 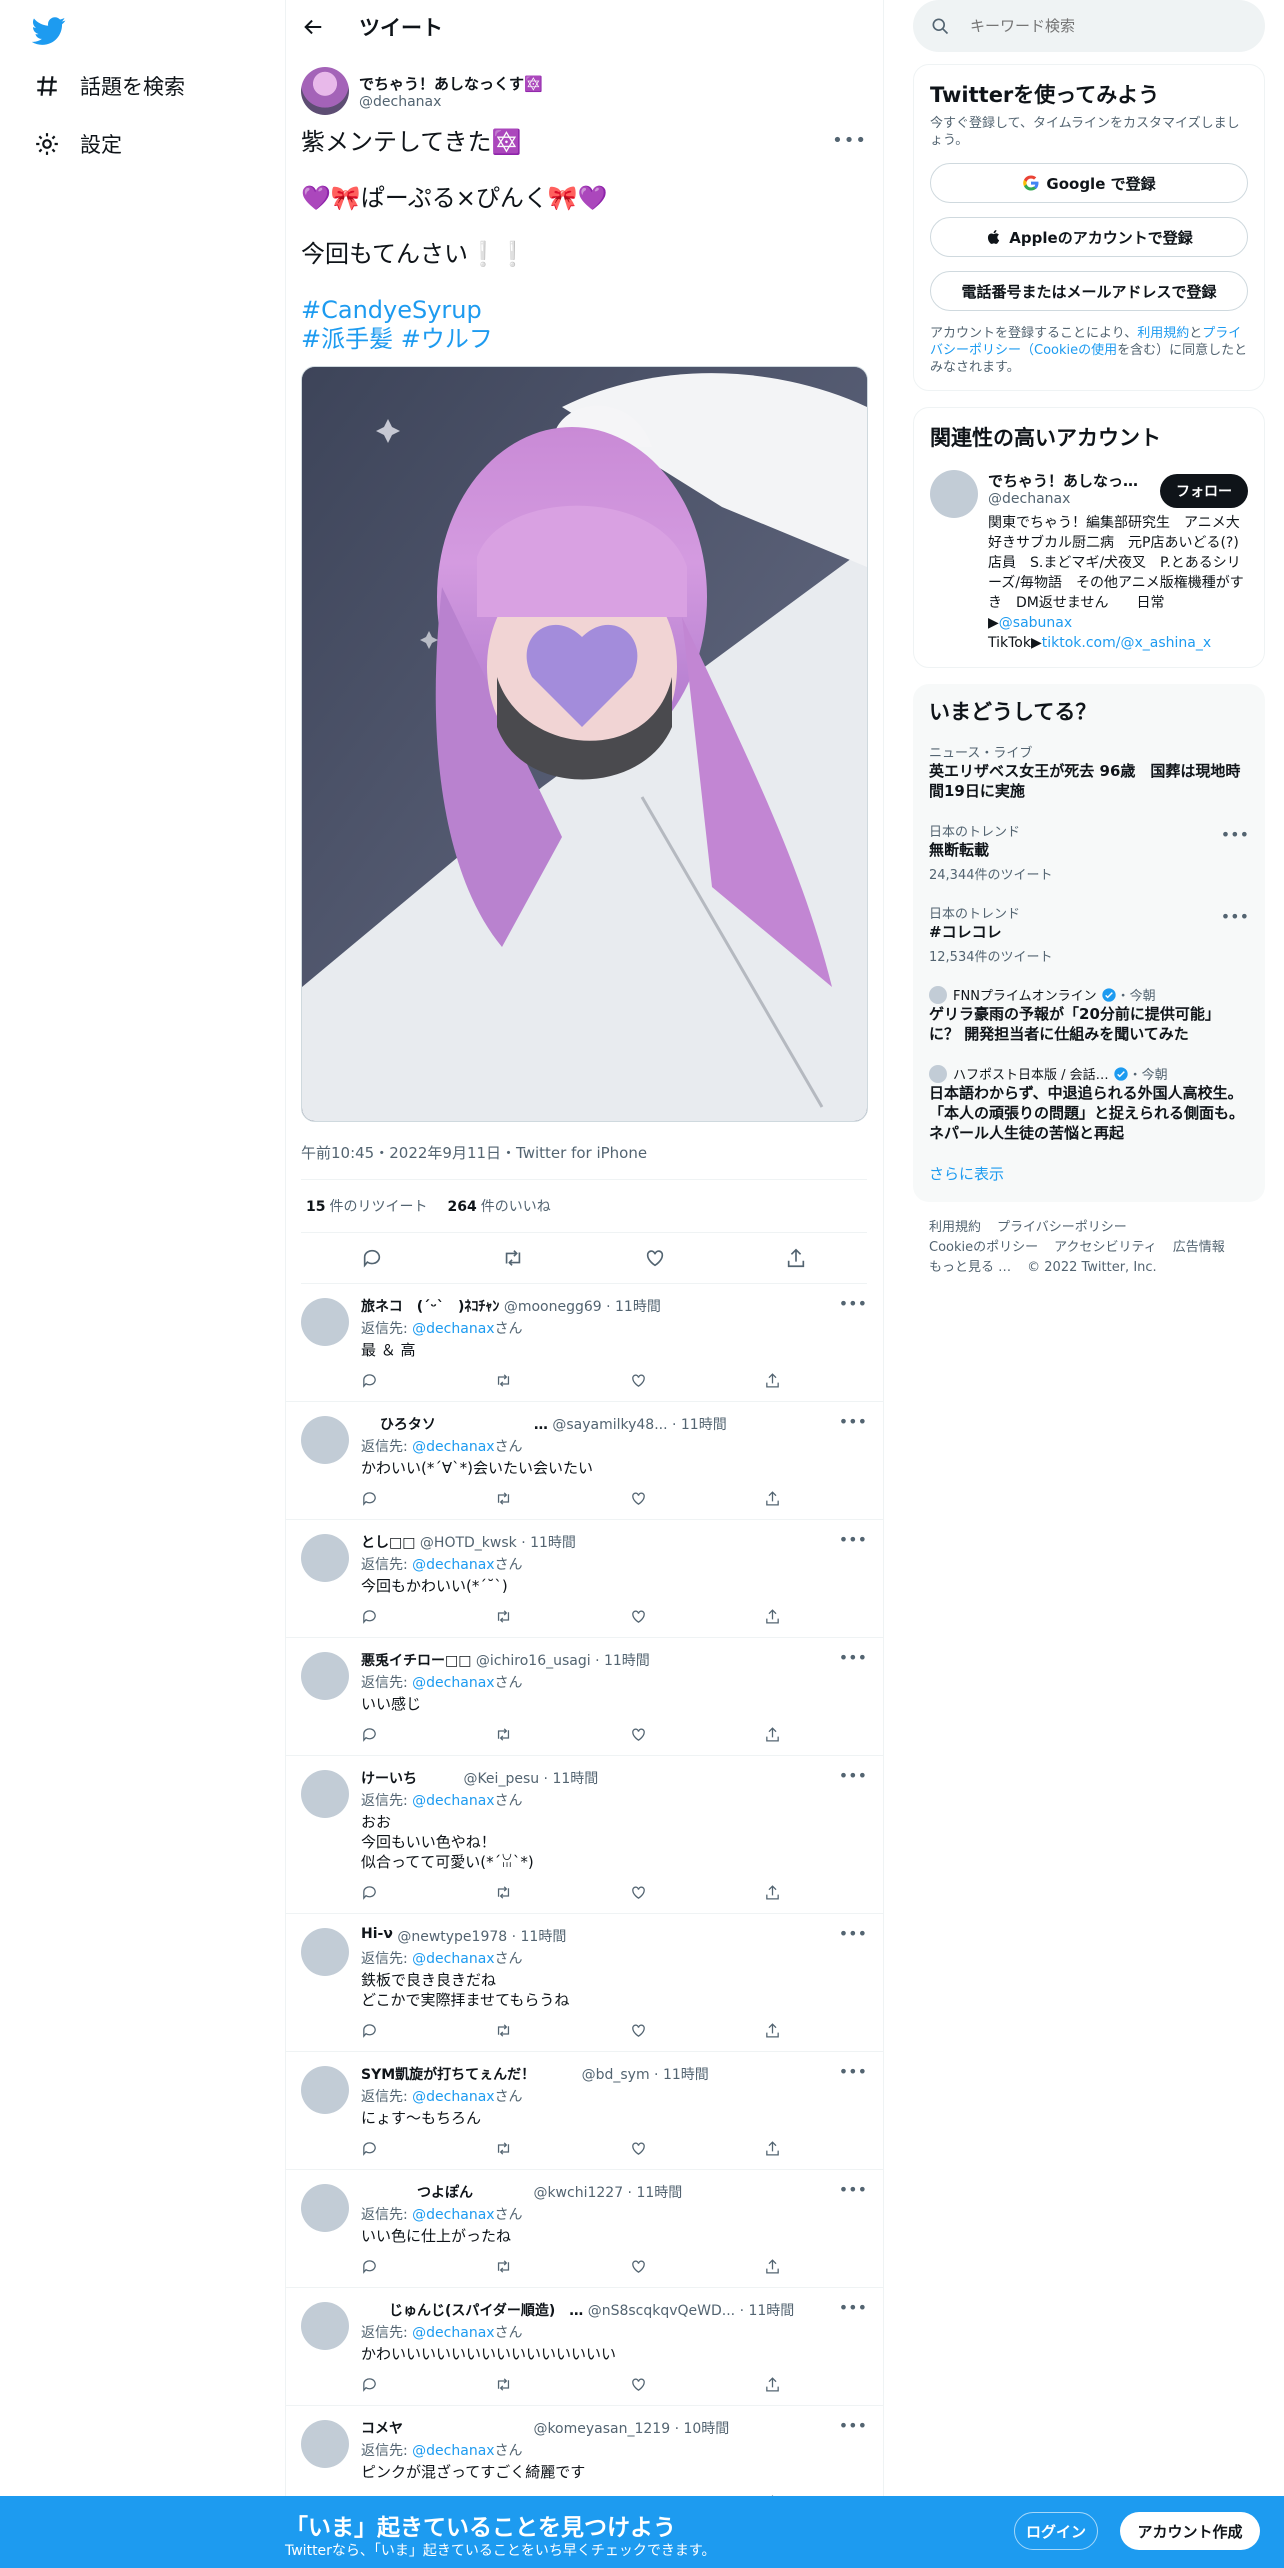 What do you see at coordinates (584, 1151) in the screenshot?
I see `tweet-timestamp: 午前10:45・2022年9月11日・Twitter for iPhone` at bounding box center [584, 1151].